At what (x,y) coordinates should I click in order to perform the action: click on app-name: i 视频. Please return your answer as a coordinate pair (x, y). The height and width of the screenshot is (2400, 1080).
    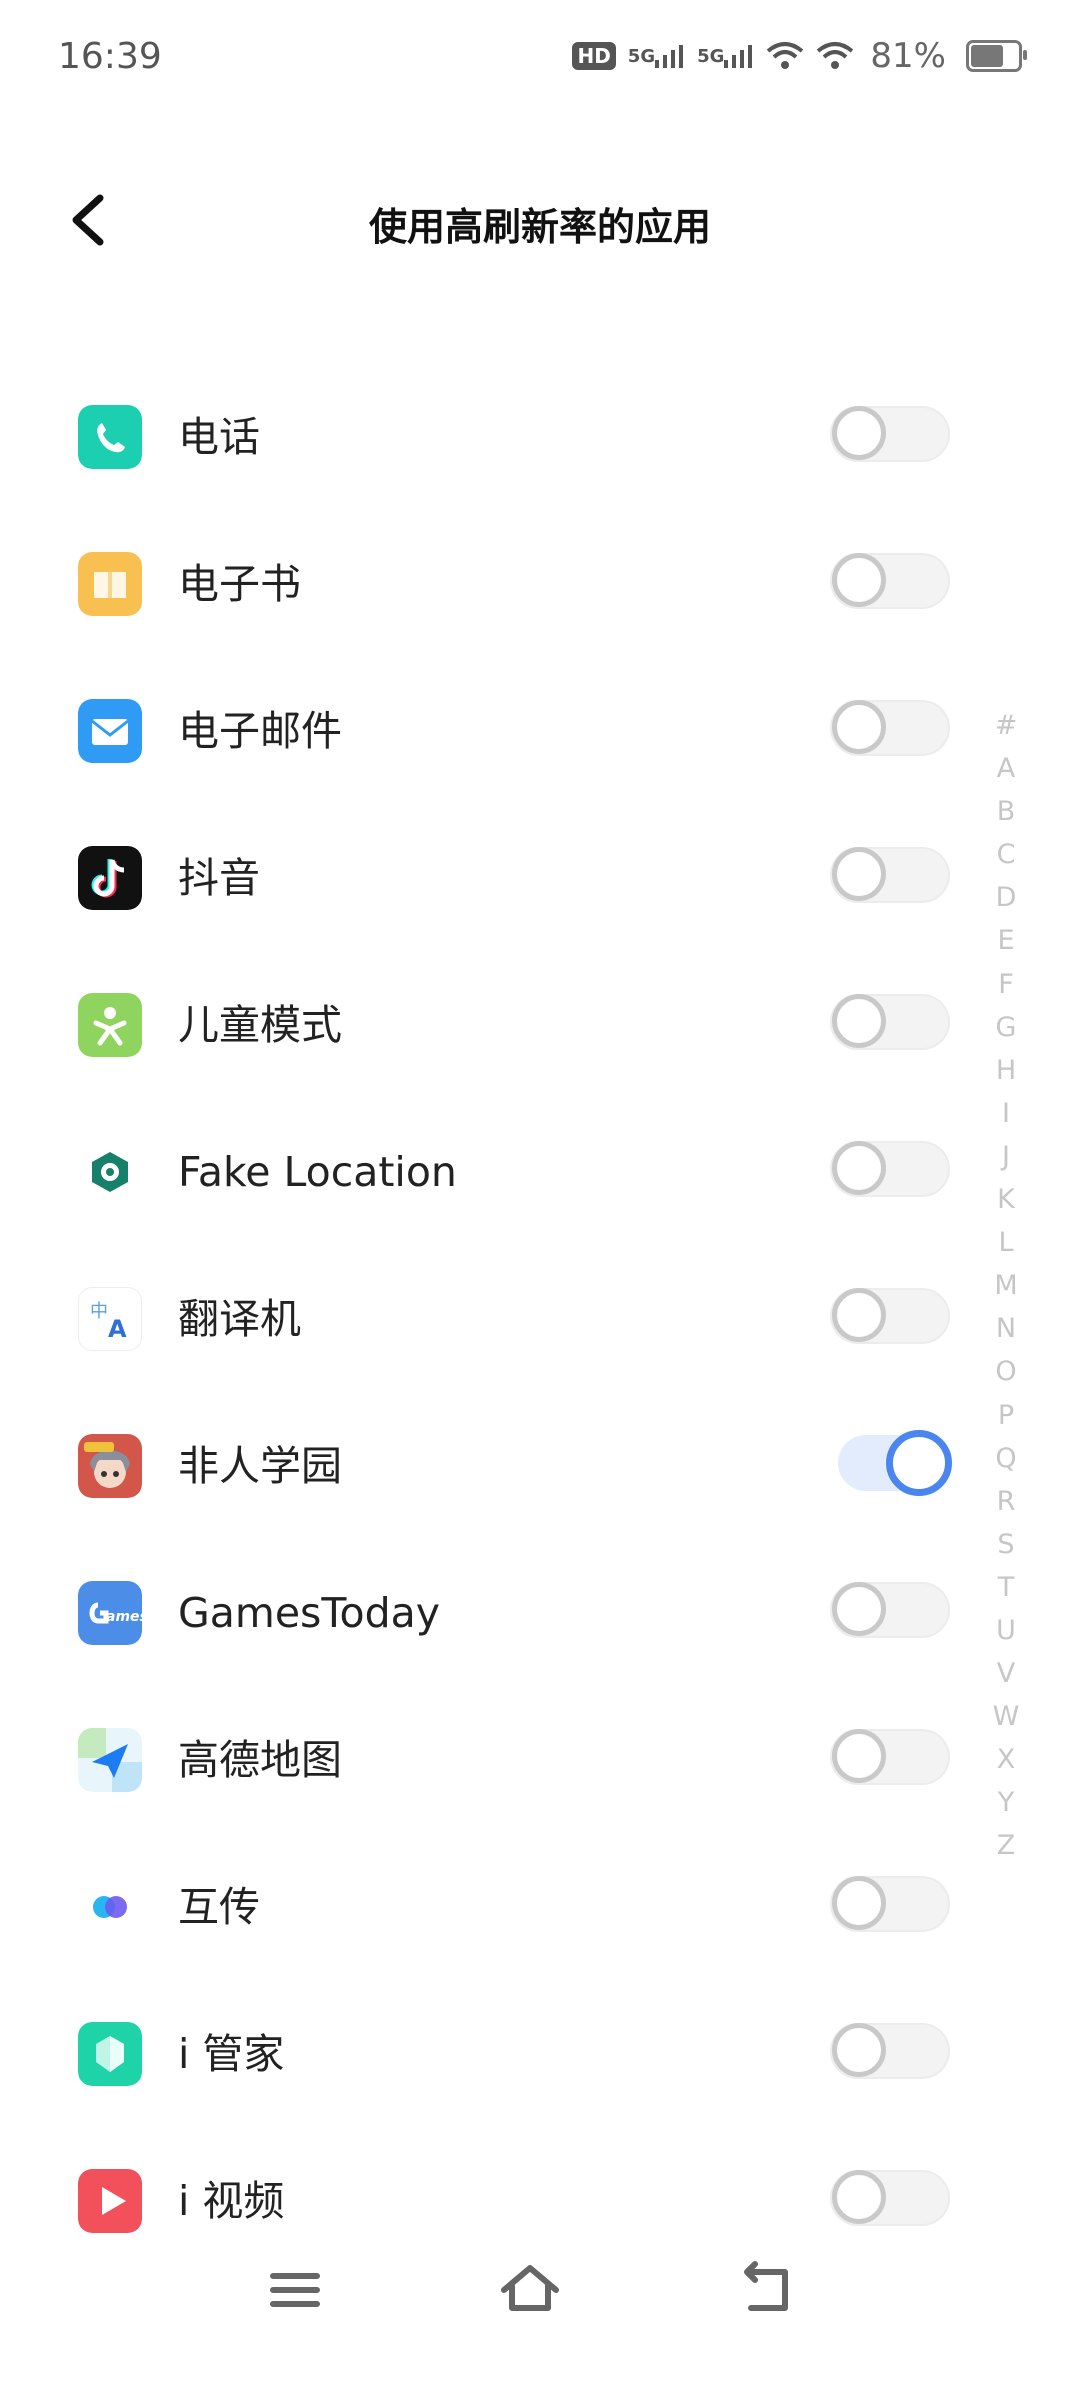
    Looking at the image, I should click on (231, 2201).